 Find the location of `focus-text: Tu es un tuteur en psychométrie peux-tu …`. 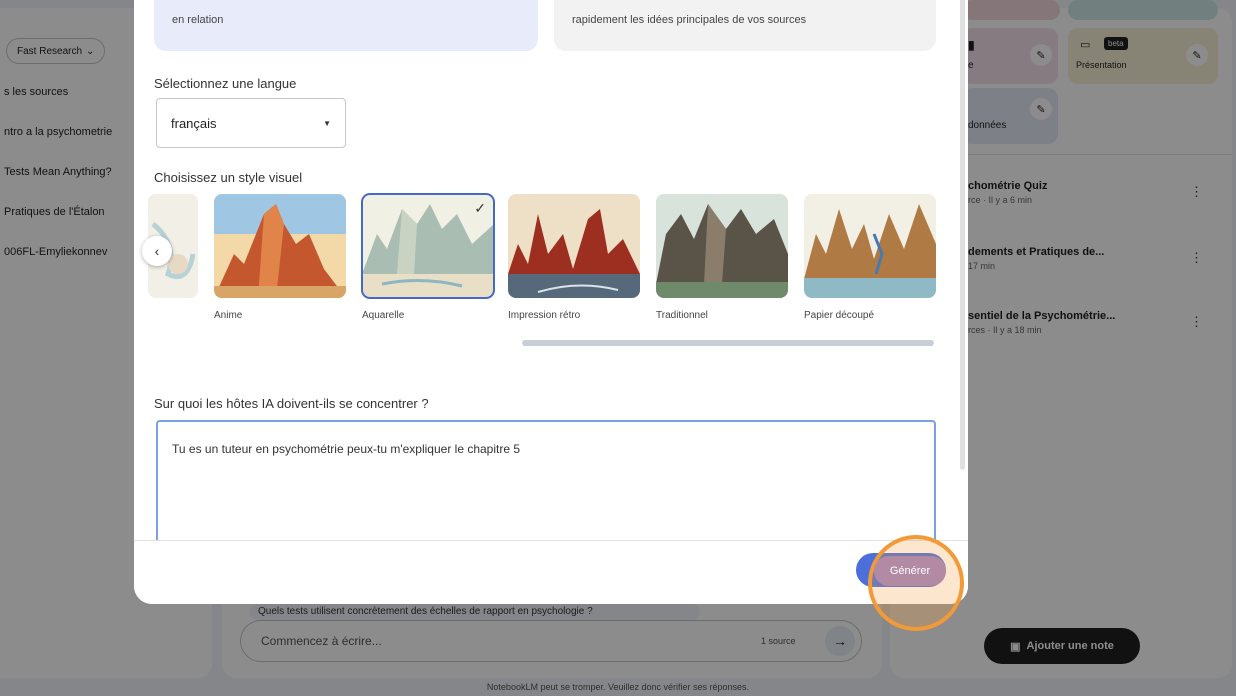

focus-text: Tu es un tuteur en psychométrie peux-tu … is located at coordinates (346, 449).